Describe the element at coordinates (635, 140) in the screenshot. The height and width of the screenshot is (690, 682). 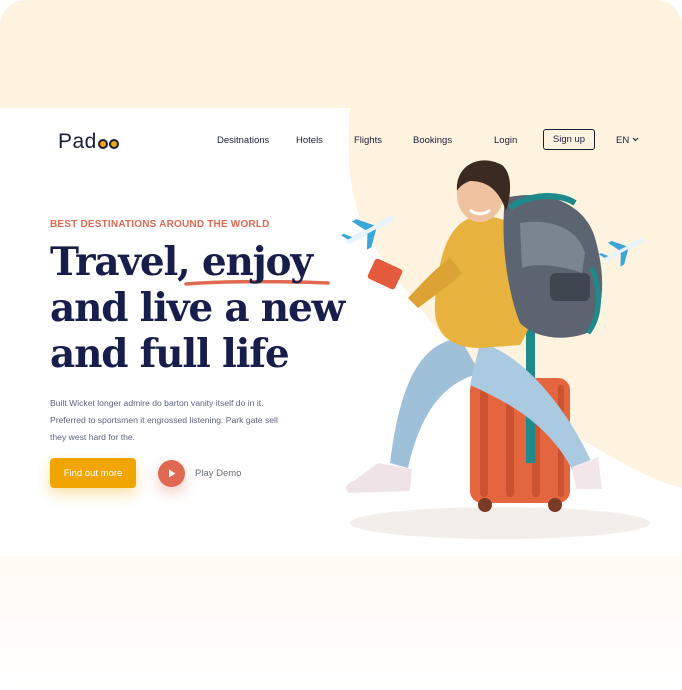
I see `chevron-down-icon` at that location.